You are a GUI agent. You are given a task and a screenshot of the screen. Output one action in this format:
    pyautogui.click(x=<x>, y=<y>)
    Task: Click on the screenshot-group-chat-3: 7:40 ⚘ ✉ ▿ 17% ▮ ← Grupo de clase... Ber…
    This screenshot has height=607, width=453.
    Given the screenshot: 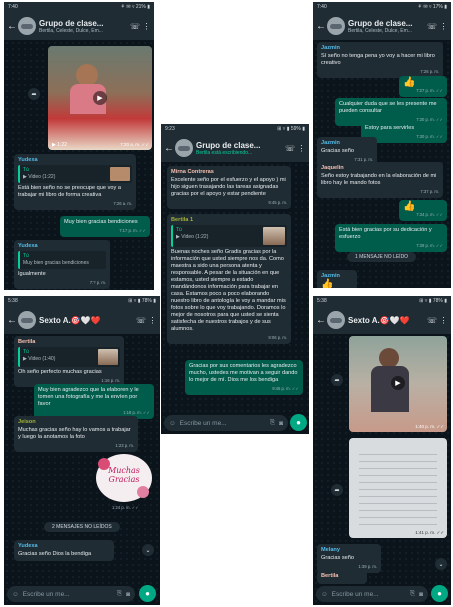 What is the action you would take?
    pyautogui.click(x=382, y=145)
    